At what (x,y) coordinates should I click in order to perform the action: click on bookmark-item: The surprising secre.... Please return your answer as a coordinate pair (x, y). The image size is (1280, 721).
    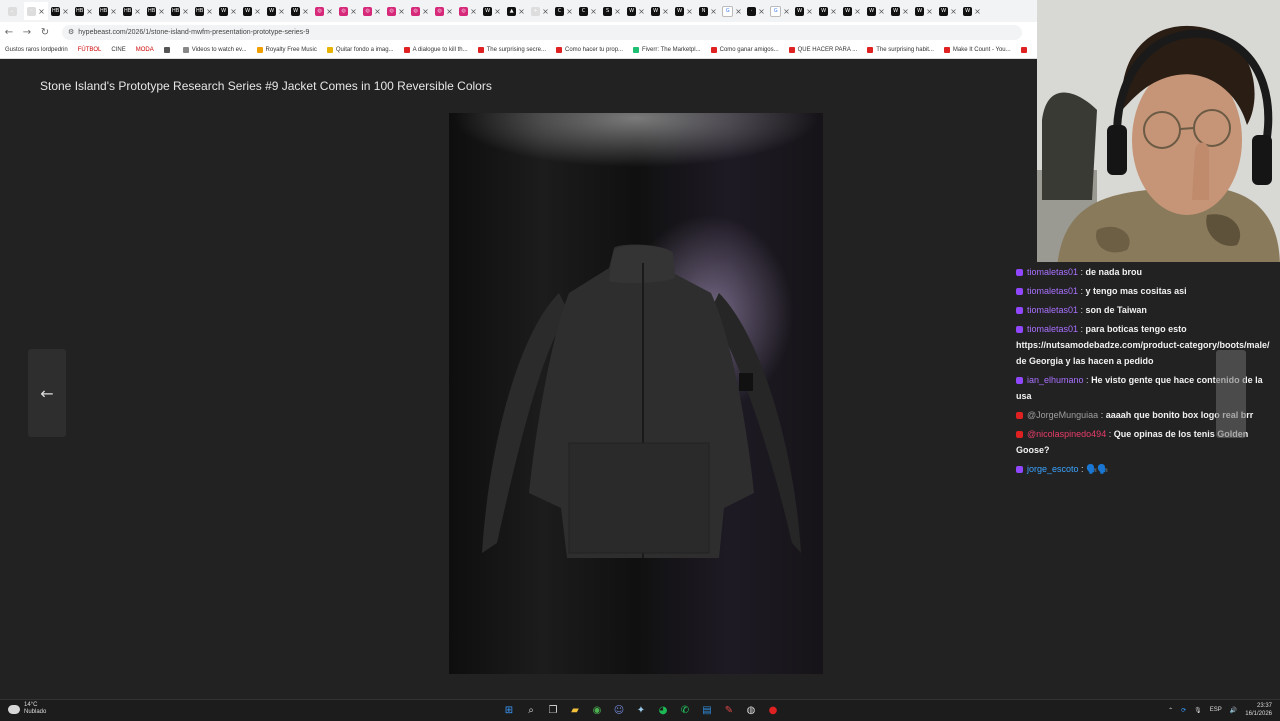
    Looking at the image, I should click on (511, 50).